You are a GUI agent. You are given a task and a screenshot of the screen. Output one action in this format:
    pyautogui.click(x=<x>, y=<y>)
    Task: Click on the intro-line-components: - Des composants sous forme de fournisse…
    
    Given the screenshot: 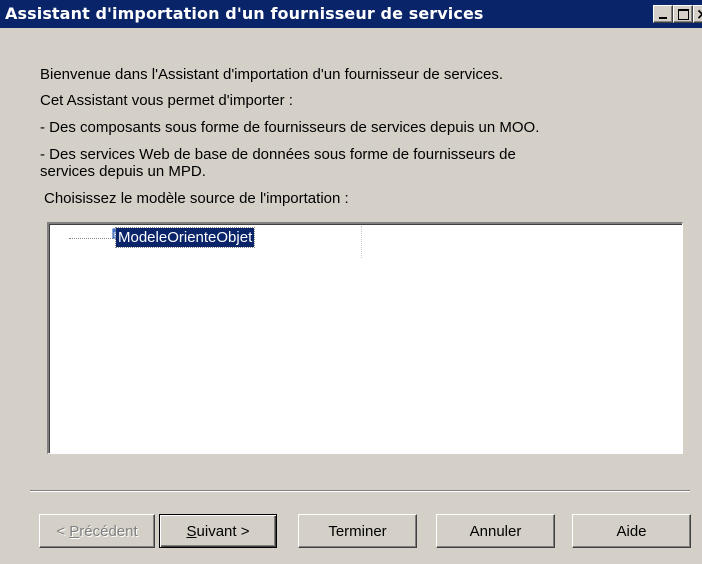 What is the action you would take?
    pyautogui.click(x=290, y=127)
    